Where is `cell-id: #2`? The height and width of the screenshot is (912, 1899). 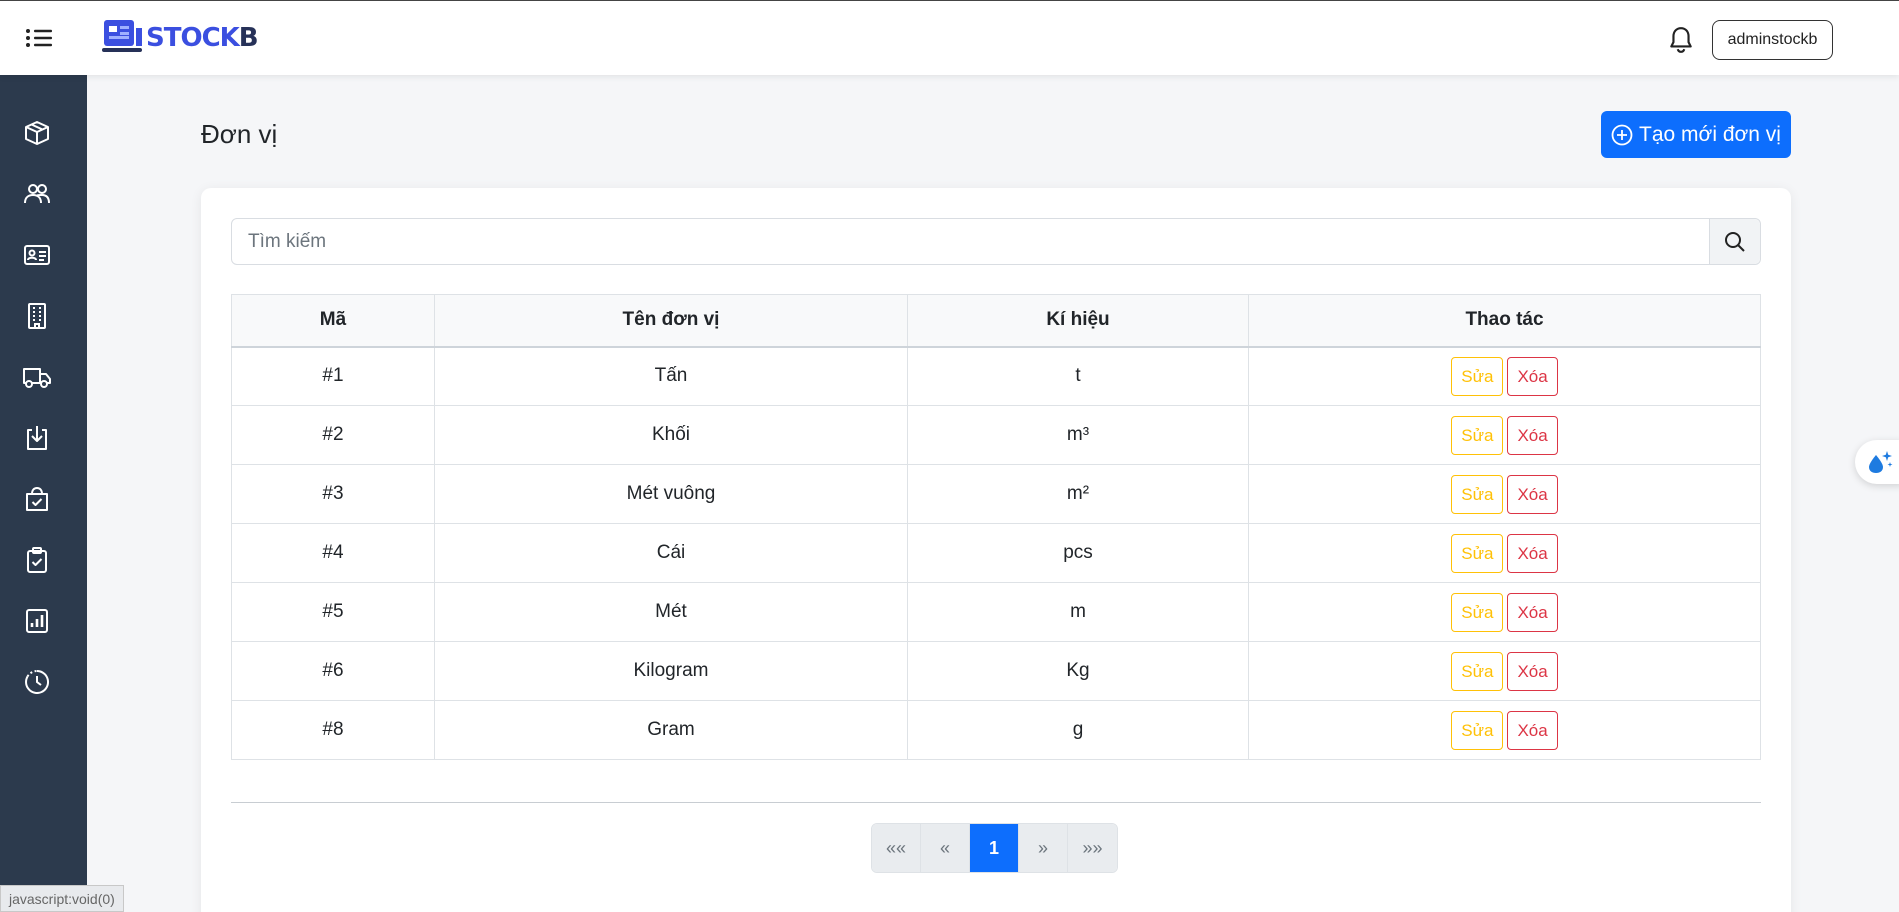
cell-id: #2 is located at coordinates (333, 435).